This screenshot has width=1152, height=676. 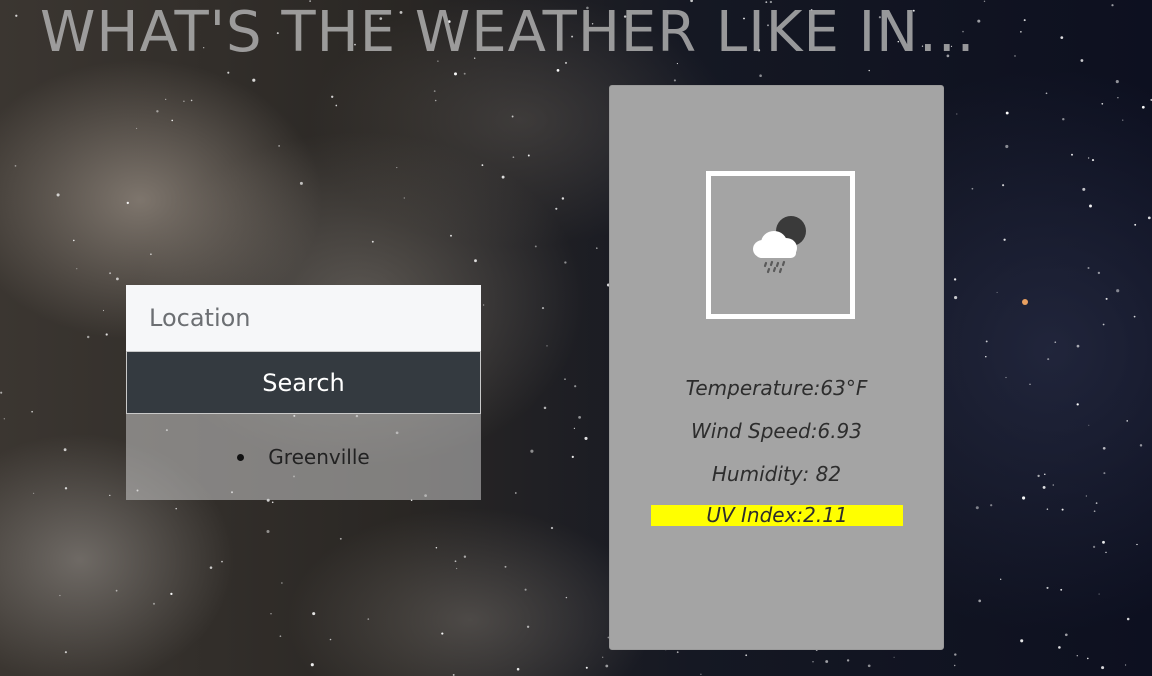 What do you see at coordinates (303, 382) in the screenshot?
I see `search-button: Search` at bounding box center [303, 382].